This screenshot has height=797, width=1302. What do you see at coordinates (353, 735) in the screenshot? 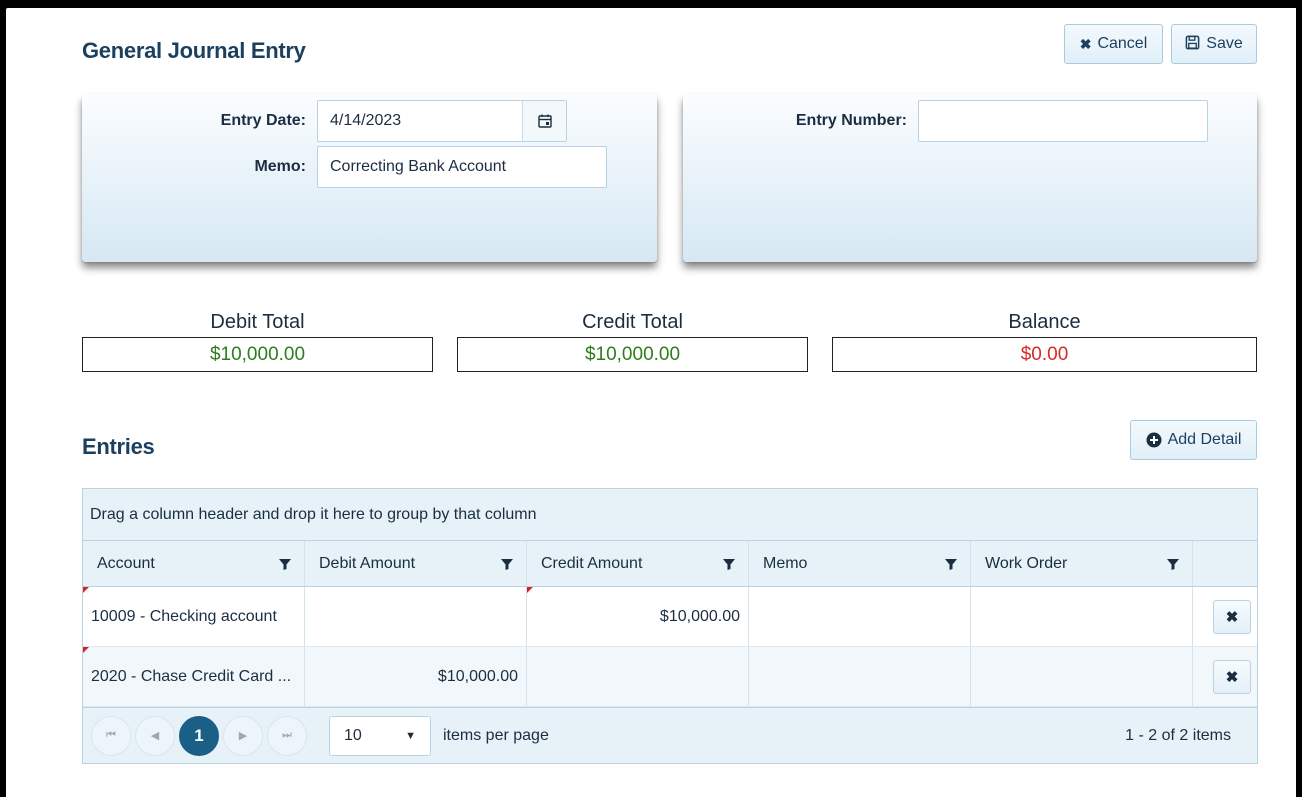
I see `page-size-value: 10` at bounding box center [353, 735].